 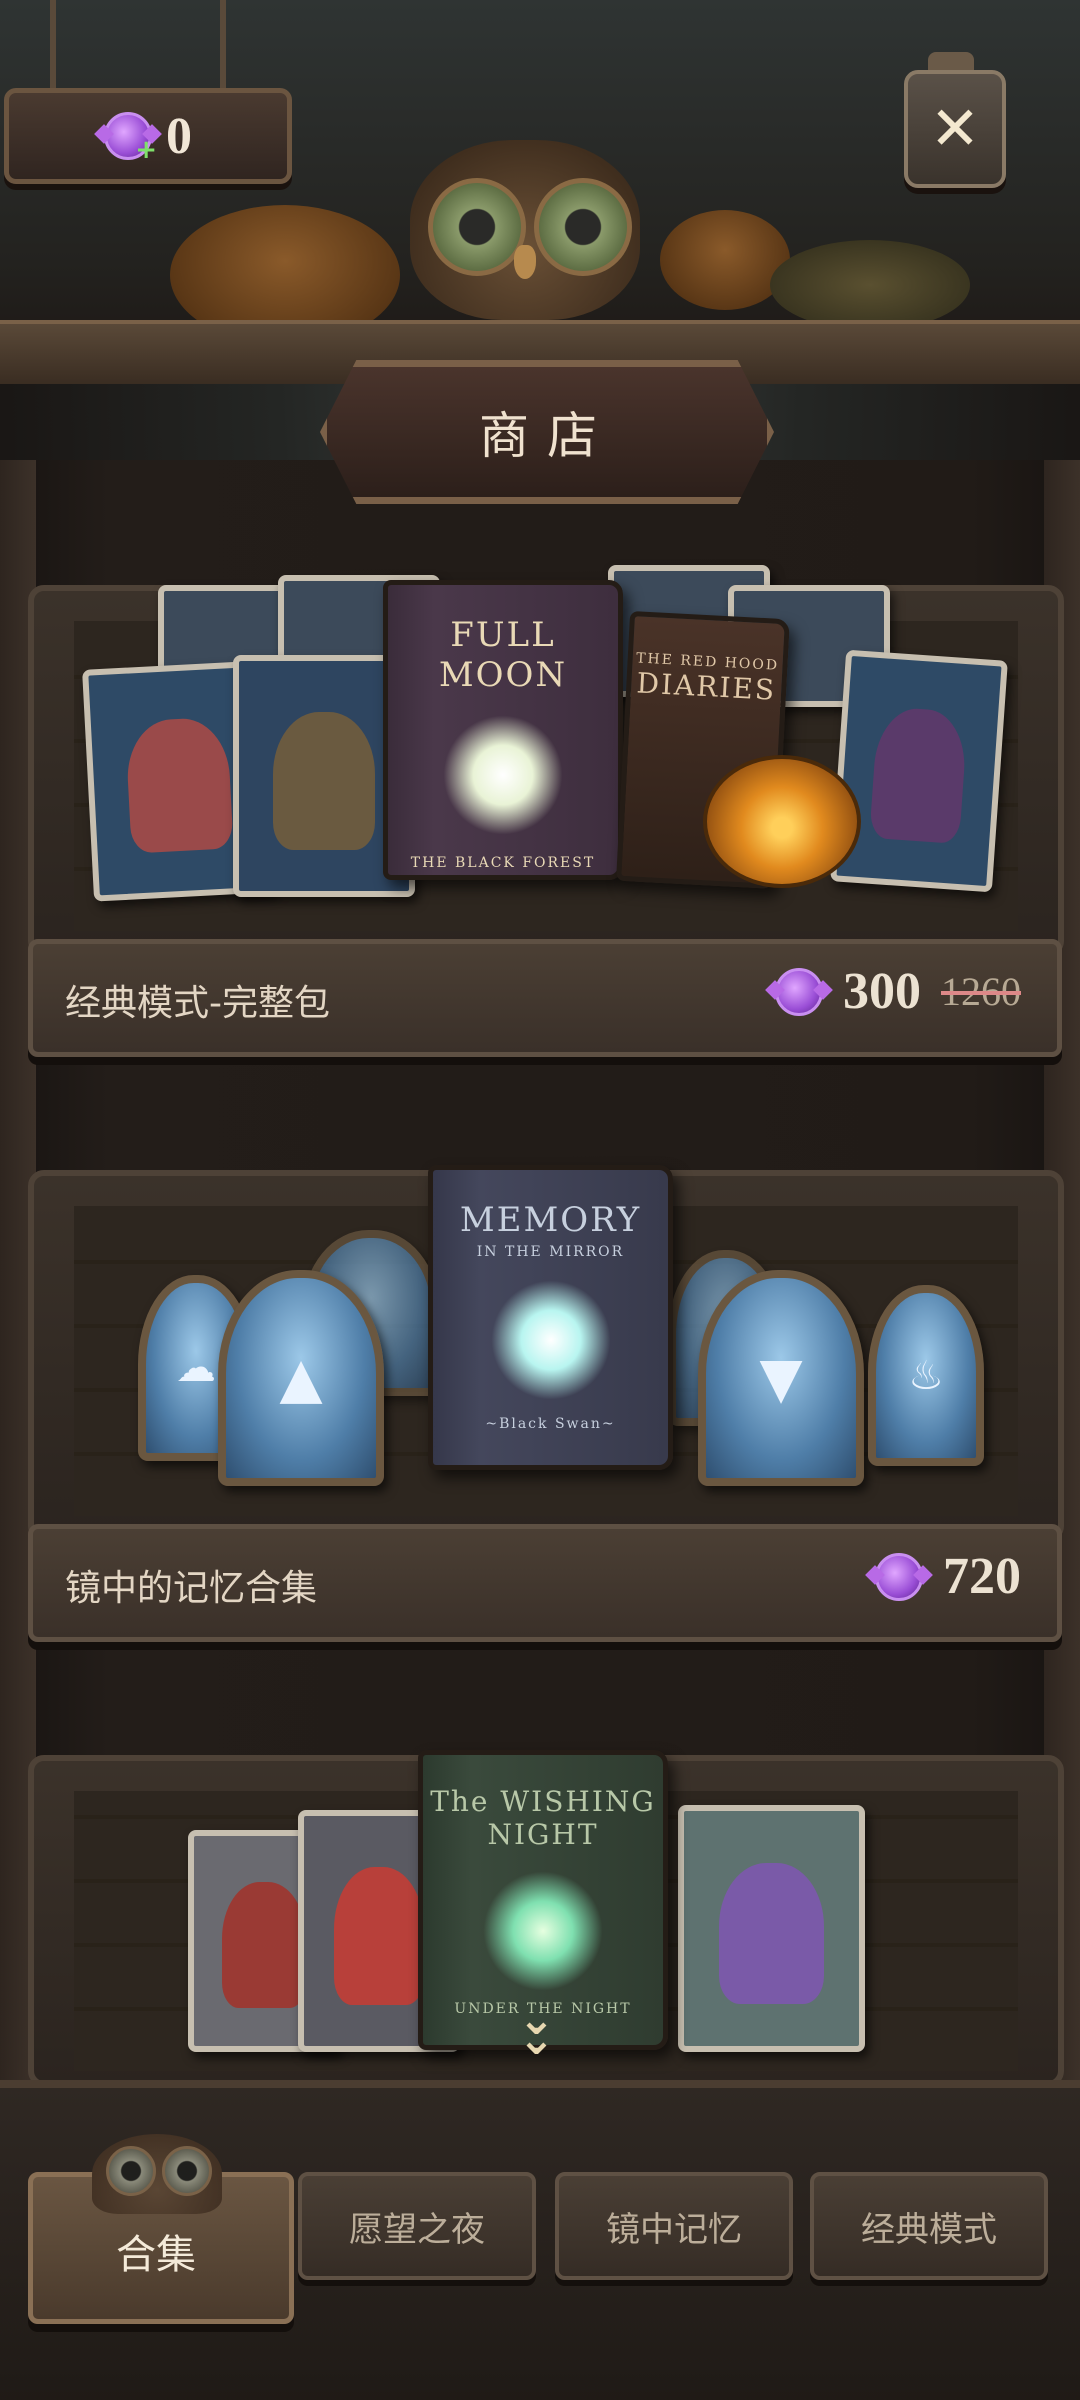 What do you see at coordinates (919, 771) in the screenshot?
I see `character-card-hooded` at bounding box center [919, 771].